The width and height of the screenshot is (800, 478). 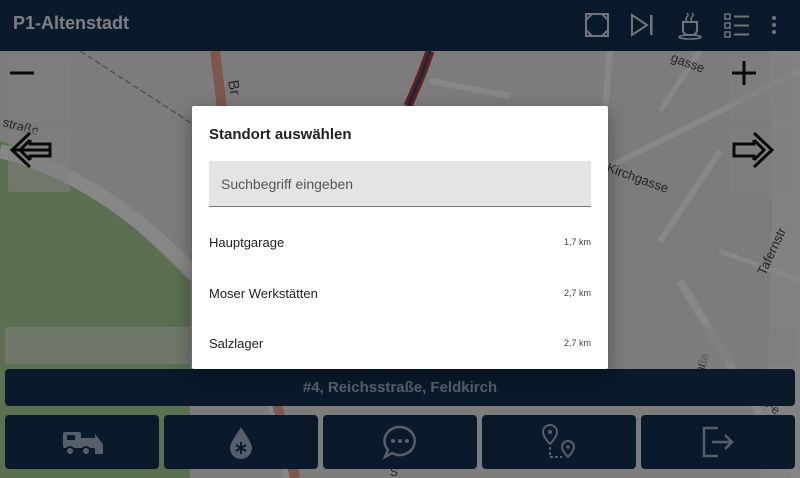 I want to click on list-item: Hauptgarage 1,7 km, so click(x=400, y=243).